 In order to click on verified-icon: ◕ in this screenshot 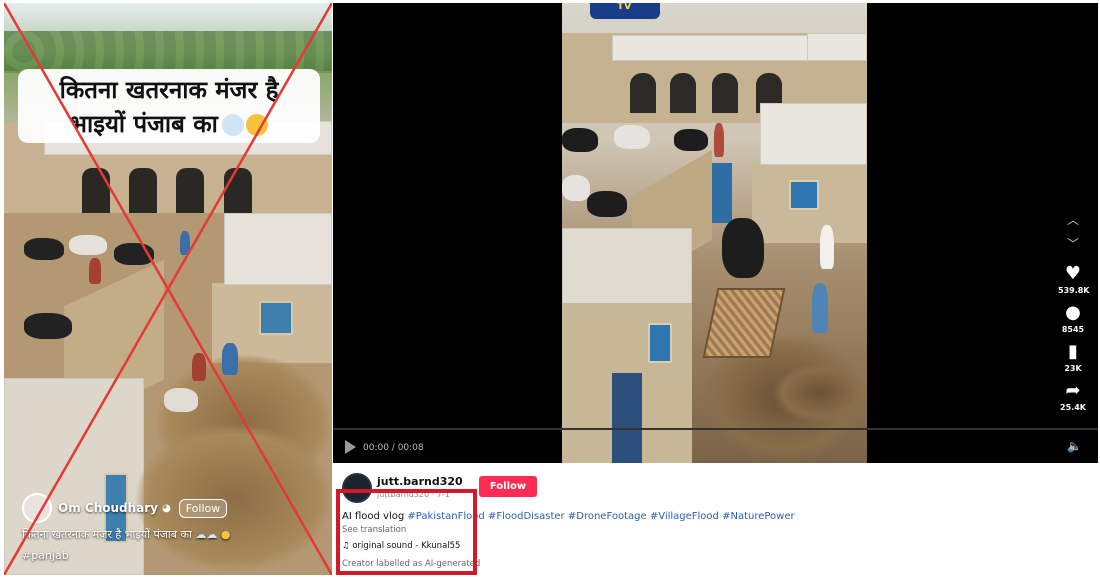, I will do `click(166, 508)`.